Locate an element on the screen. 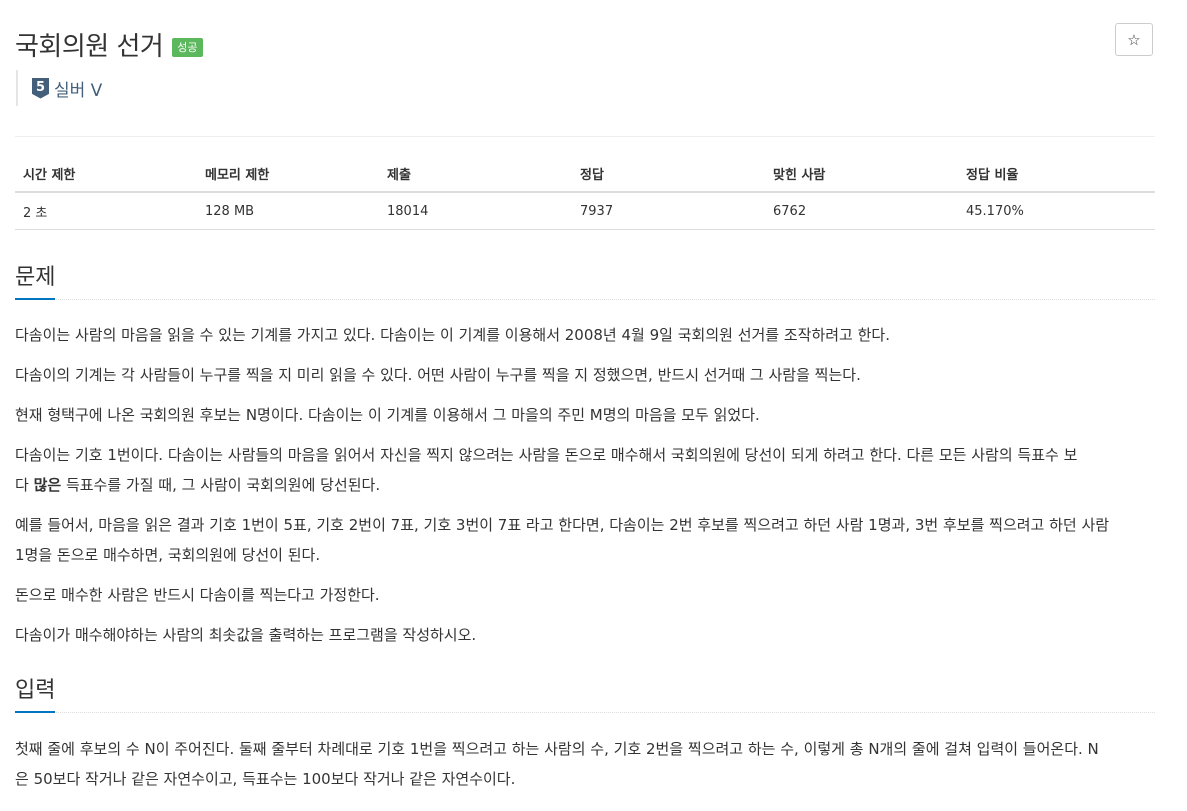  value-accept-ratio: 45.170% is located at coordinates (1056, 211).